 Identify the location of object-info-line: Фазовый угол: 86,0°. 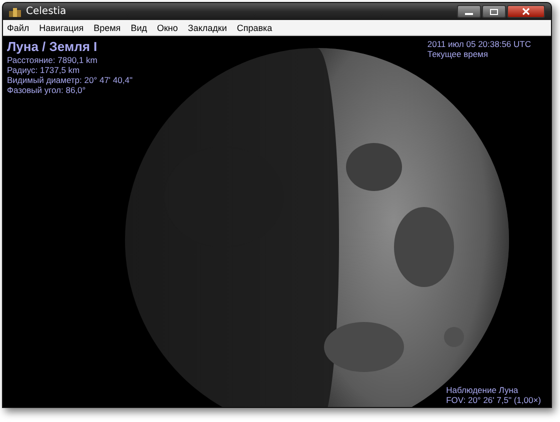
(47, 90).